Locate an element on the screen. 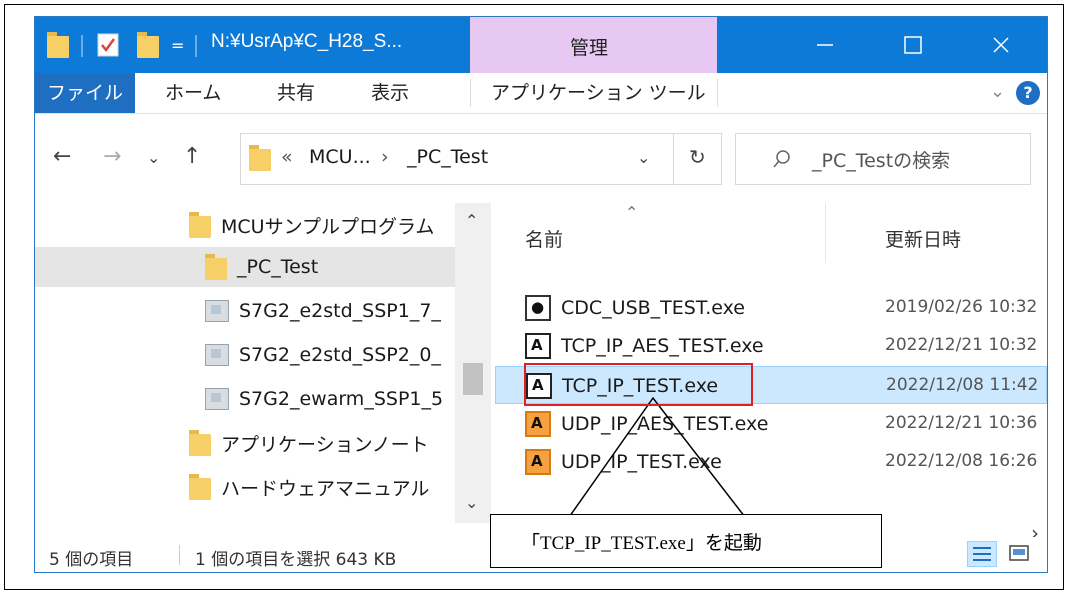  highlight-box is located at coordinates (638, 384).